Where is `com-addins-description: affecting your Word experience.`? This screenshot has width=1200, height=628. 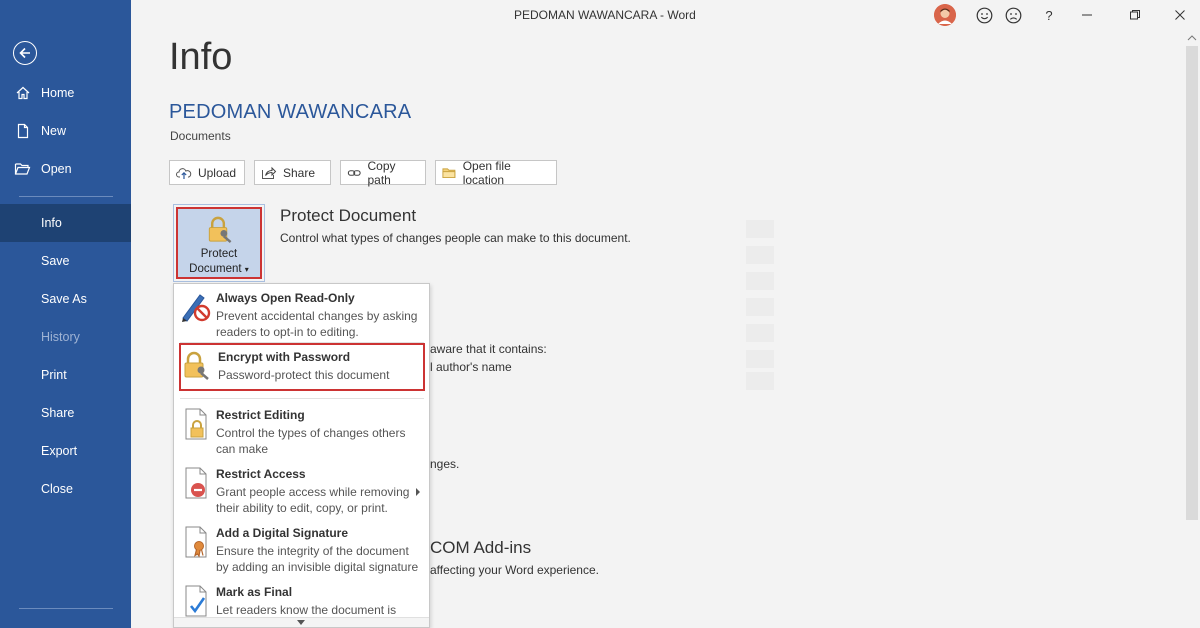
com-addins-description: affecting your Word experience. is located at coordinates (514, 570).